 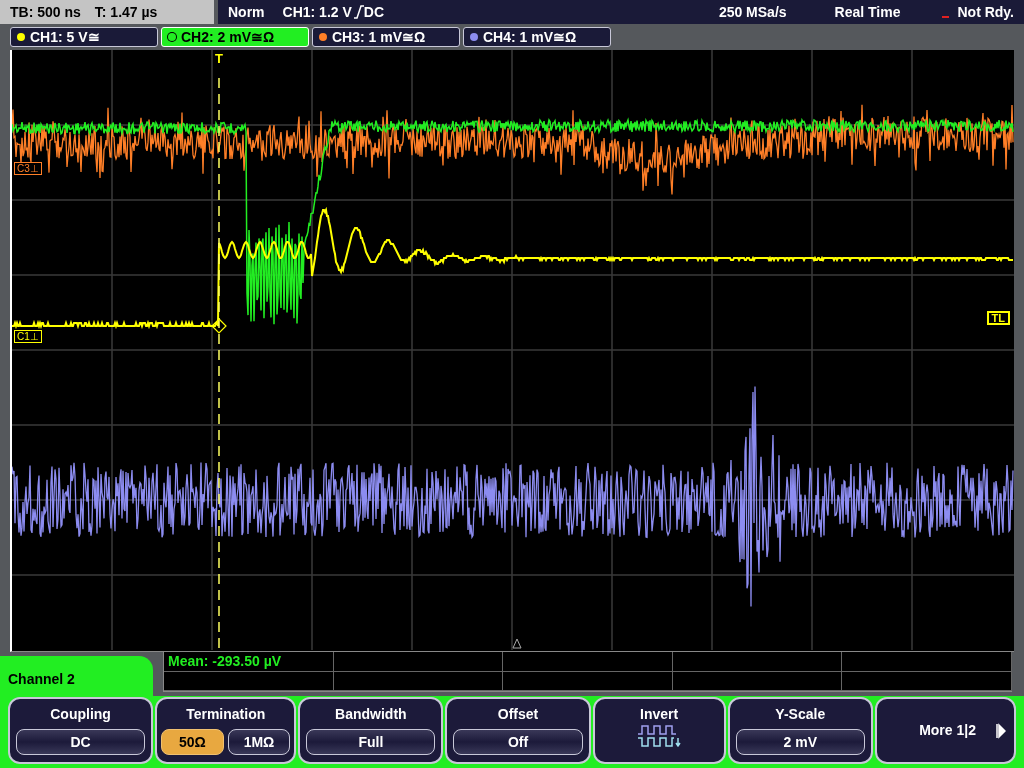 I want to click on menu-button: Y-Scale 2 mV, so click(x=800, y=730).